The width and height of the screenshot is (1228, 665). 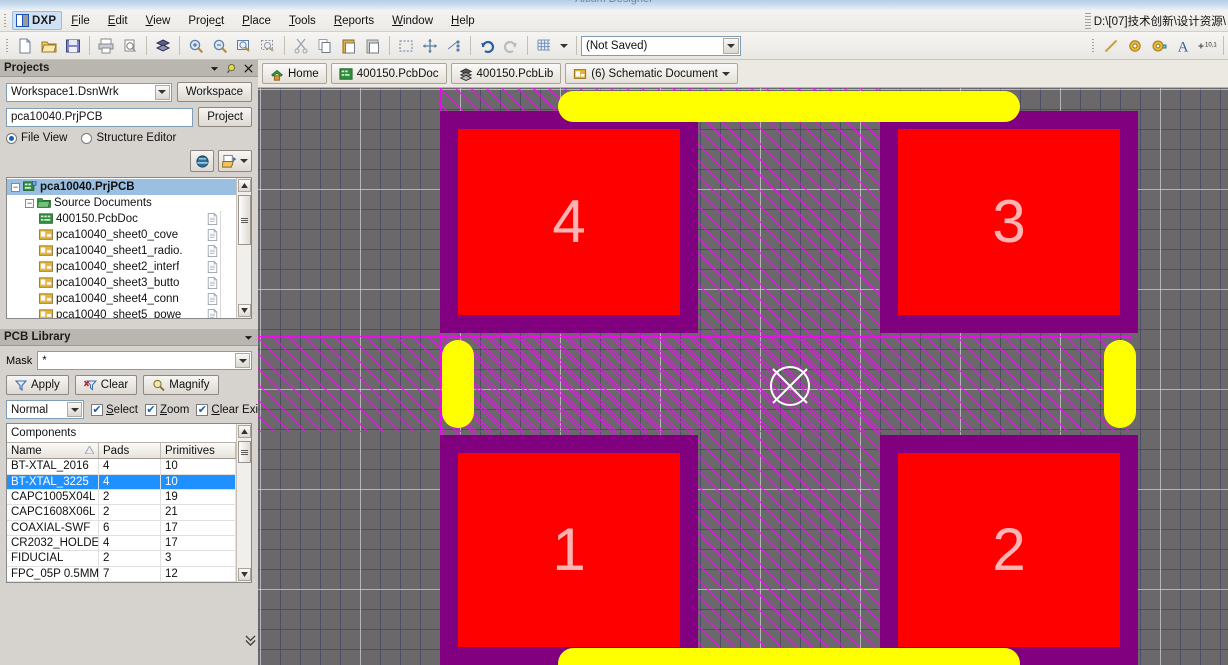 I want to click on menu-window: Window, so click(x=412, y=21).